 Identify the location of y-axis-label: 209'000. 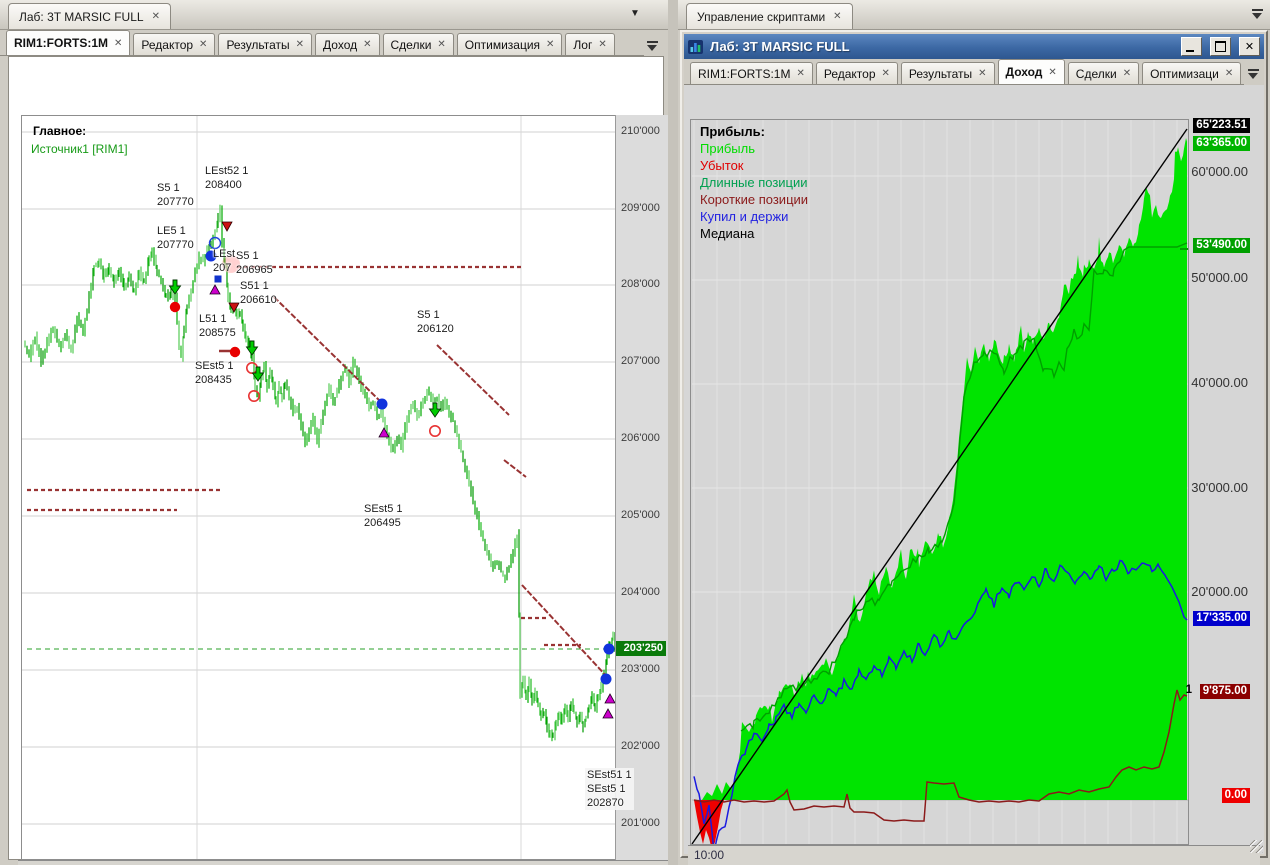
(640, 208).